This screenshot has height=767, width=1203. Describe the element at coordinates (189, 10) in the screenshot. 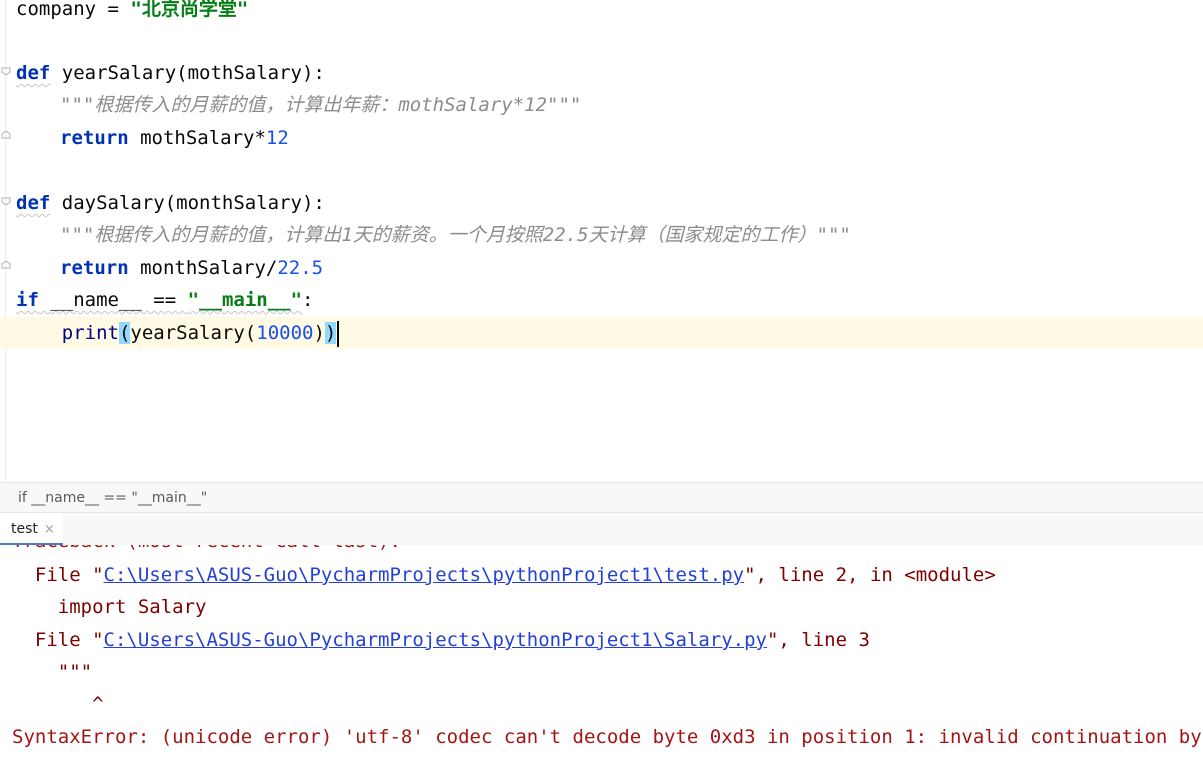

I see `string-literal: "北京尚学堂"` at that location.